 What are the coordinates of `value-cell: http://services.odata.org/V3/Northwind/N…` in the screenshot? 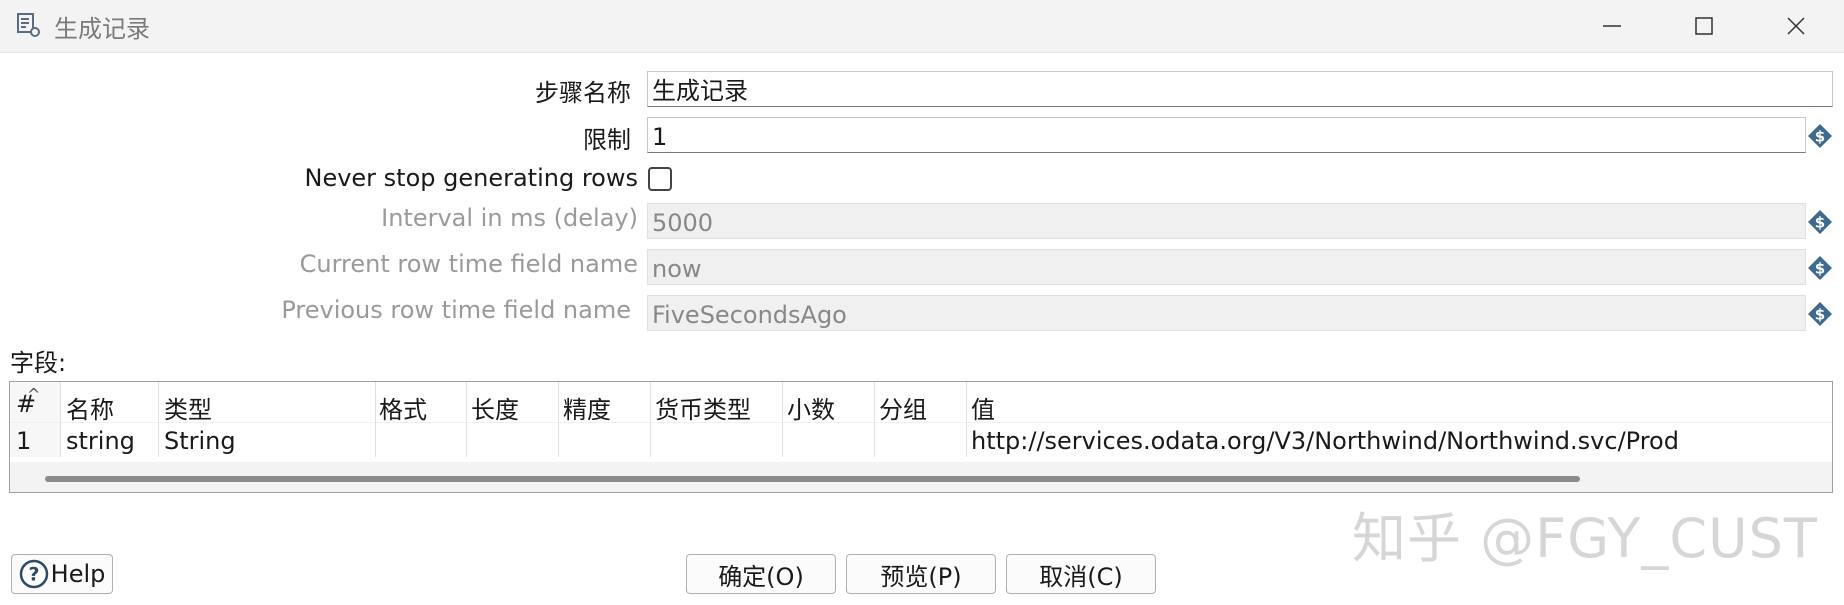 It's located at (1325, 441).